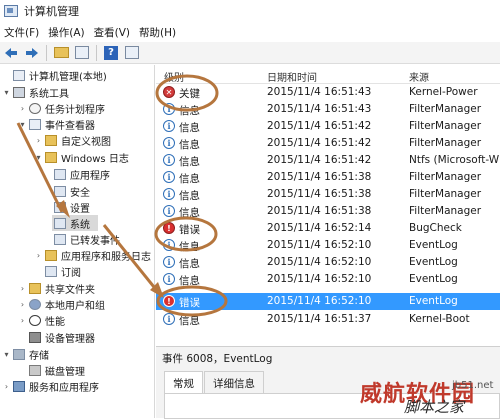  Describe the element at coordinates (56, 370) in the screenshot. I see `tree-item-disk-management: 磁盘管理` at that location.